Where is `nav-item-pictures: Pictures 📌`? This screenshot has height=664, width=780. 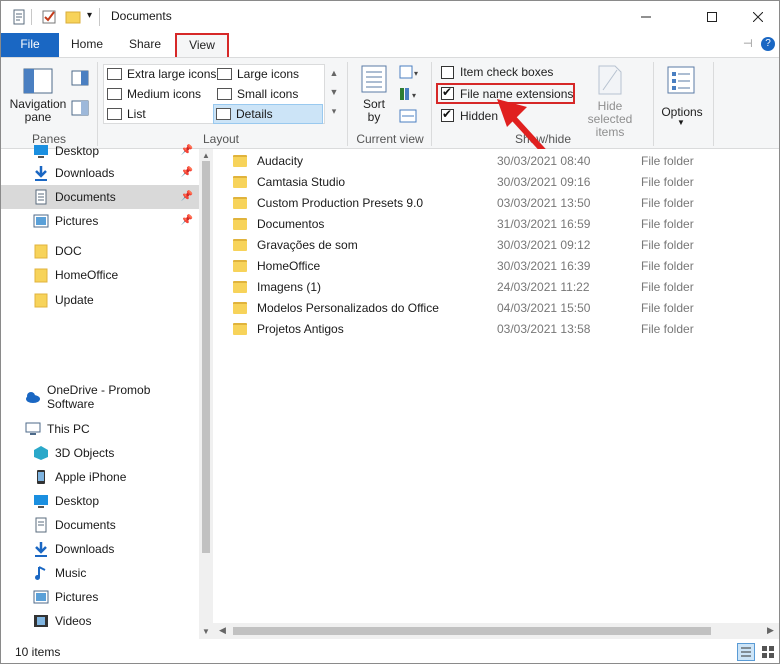 nav-item-pictures: Pictures 📌 is located at coordinates (100, 221).